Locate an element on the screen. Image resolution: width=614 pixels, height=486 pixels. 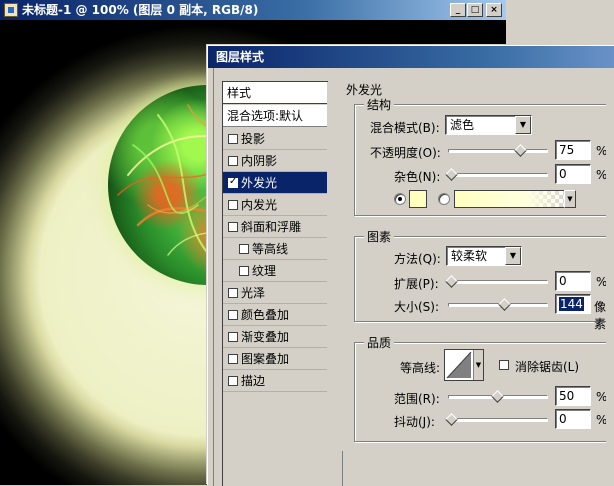
style-item: 颜色叠加 is located at coordinates (275, 315).